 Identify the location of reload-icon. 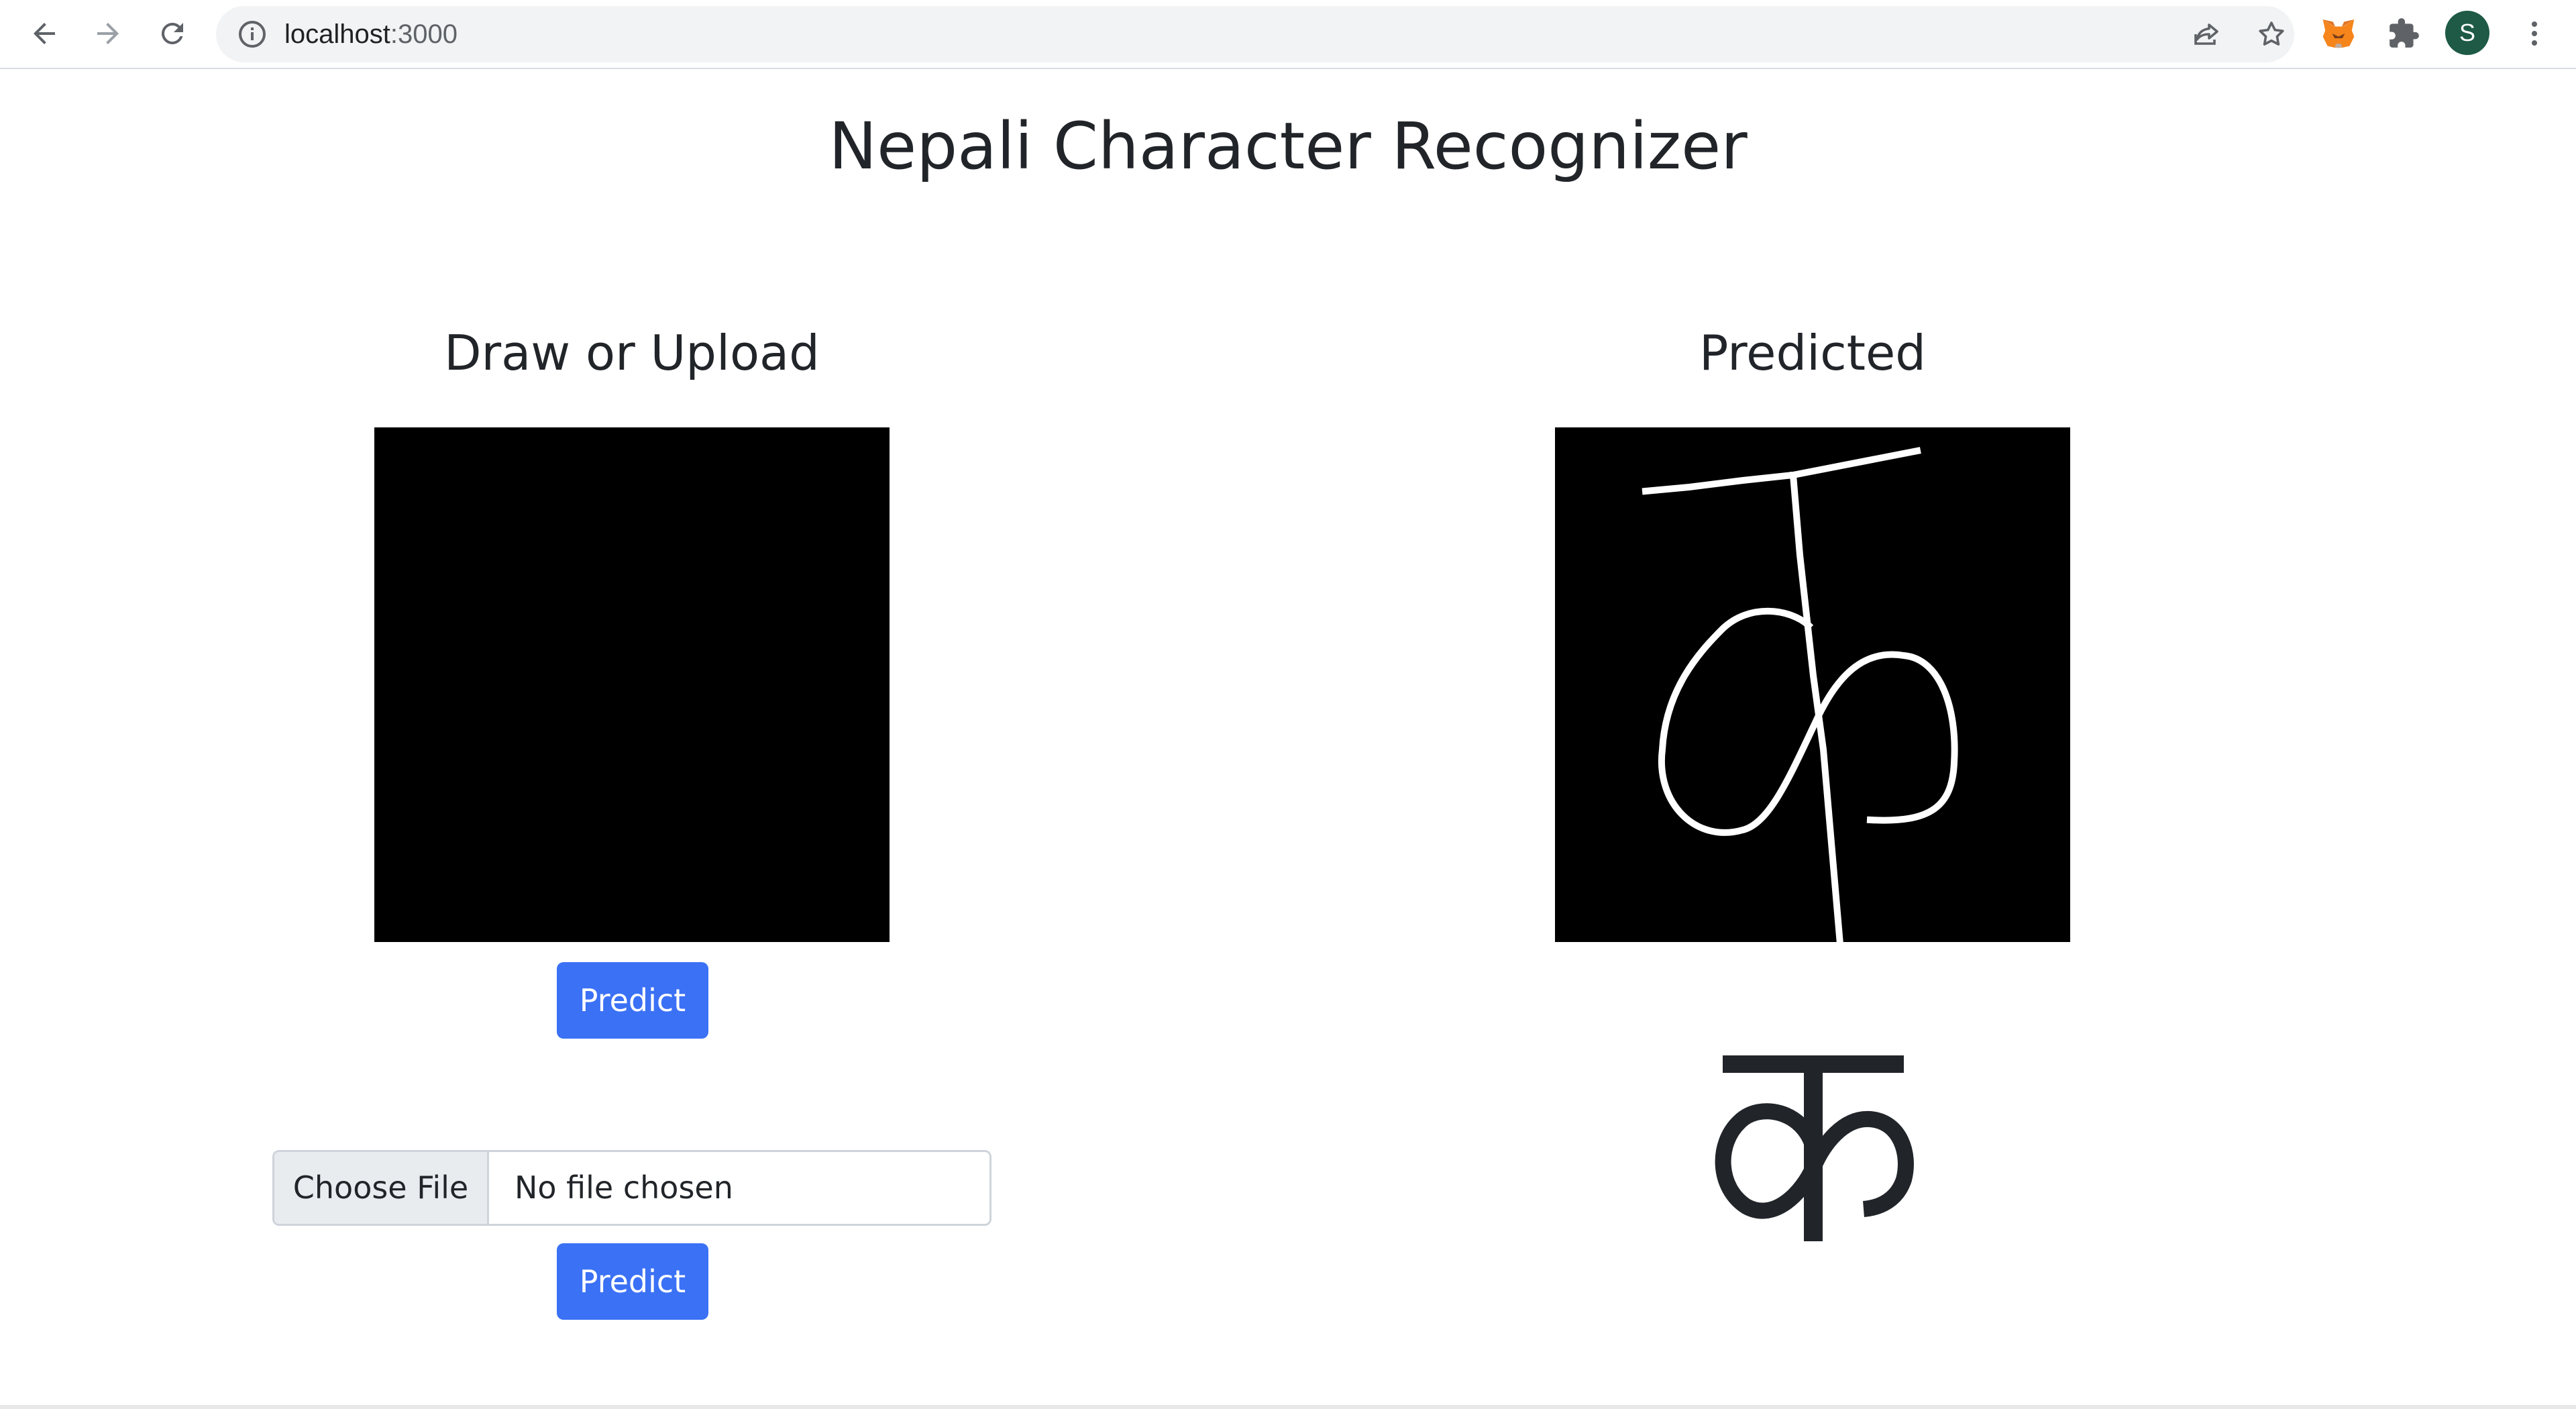
(172, 33).